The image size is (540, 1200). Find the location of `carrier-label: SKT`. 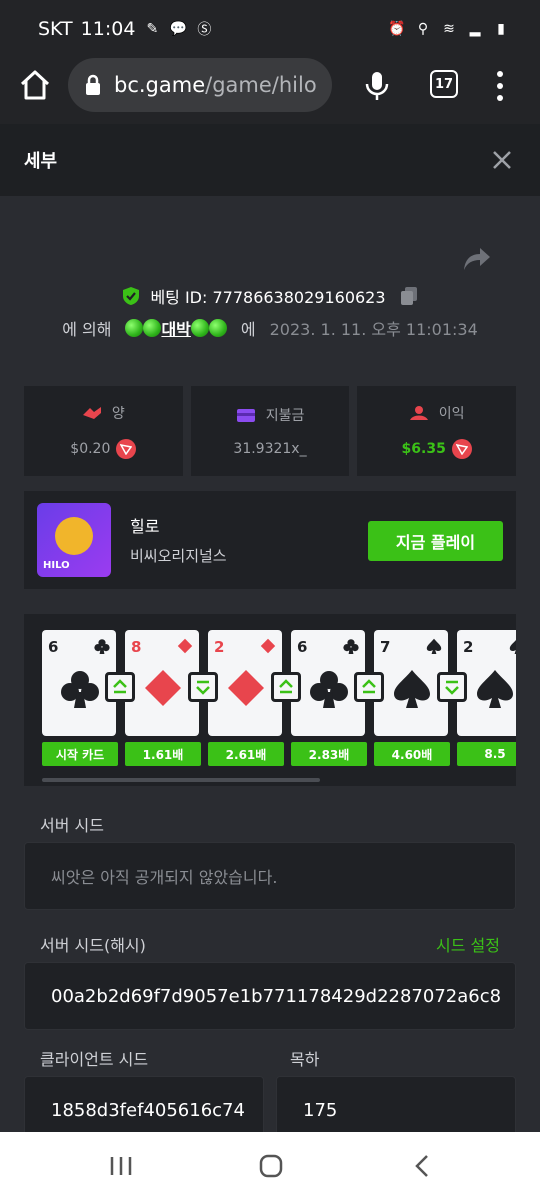

carrier-label: SKT is located at coordinates (55, 29).